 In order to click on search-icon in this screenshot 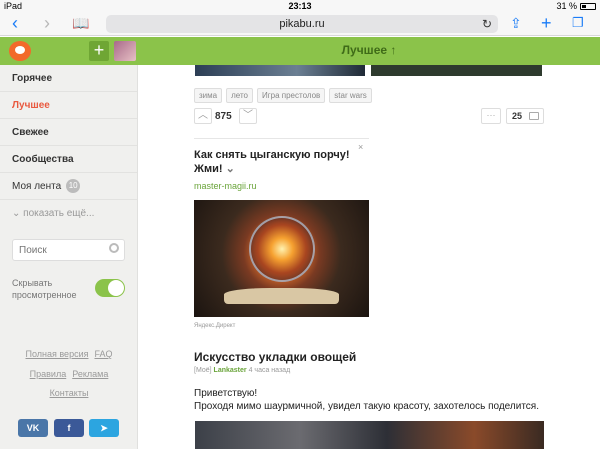, I will do `click(114, 248)`.